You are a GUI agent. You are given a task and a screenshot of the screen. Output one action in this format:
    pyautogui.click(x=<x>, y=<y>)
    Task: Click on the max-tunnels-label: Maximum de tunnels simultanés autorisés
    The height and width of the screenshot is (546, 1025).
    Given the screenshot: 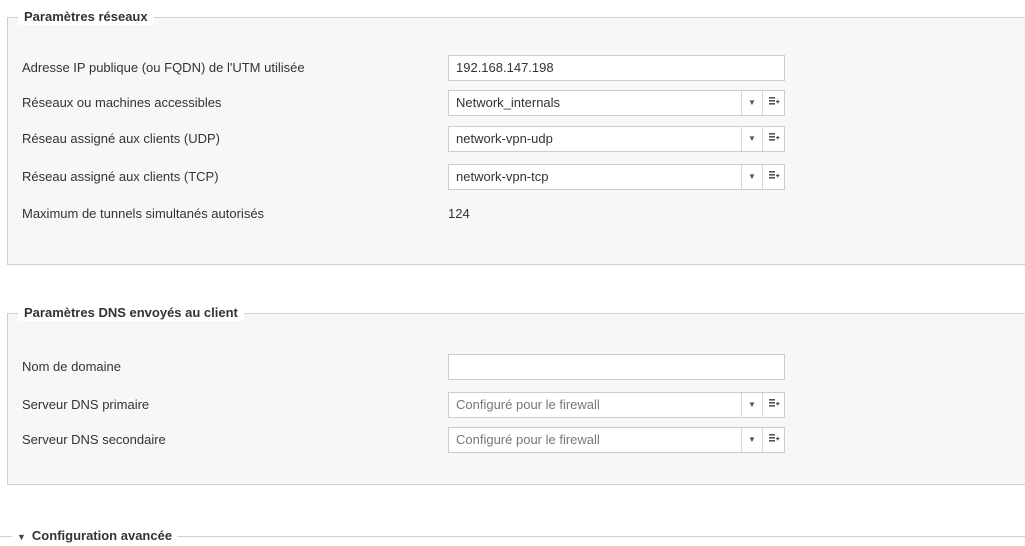 What is the action you would take?
    pyautogui.click(x=143, y=213)
    